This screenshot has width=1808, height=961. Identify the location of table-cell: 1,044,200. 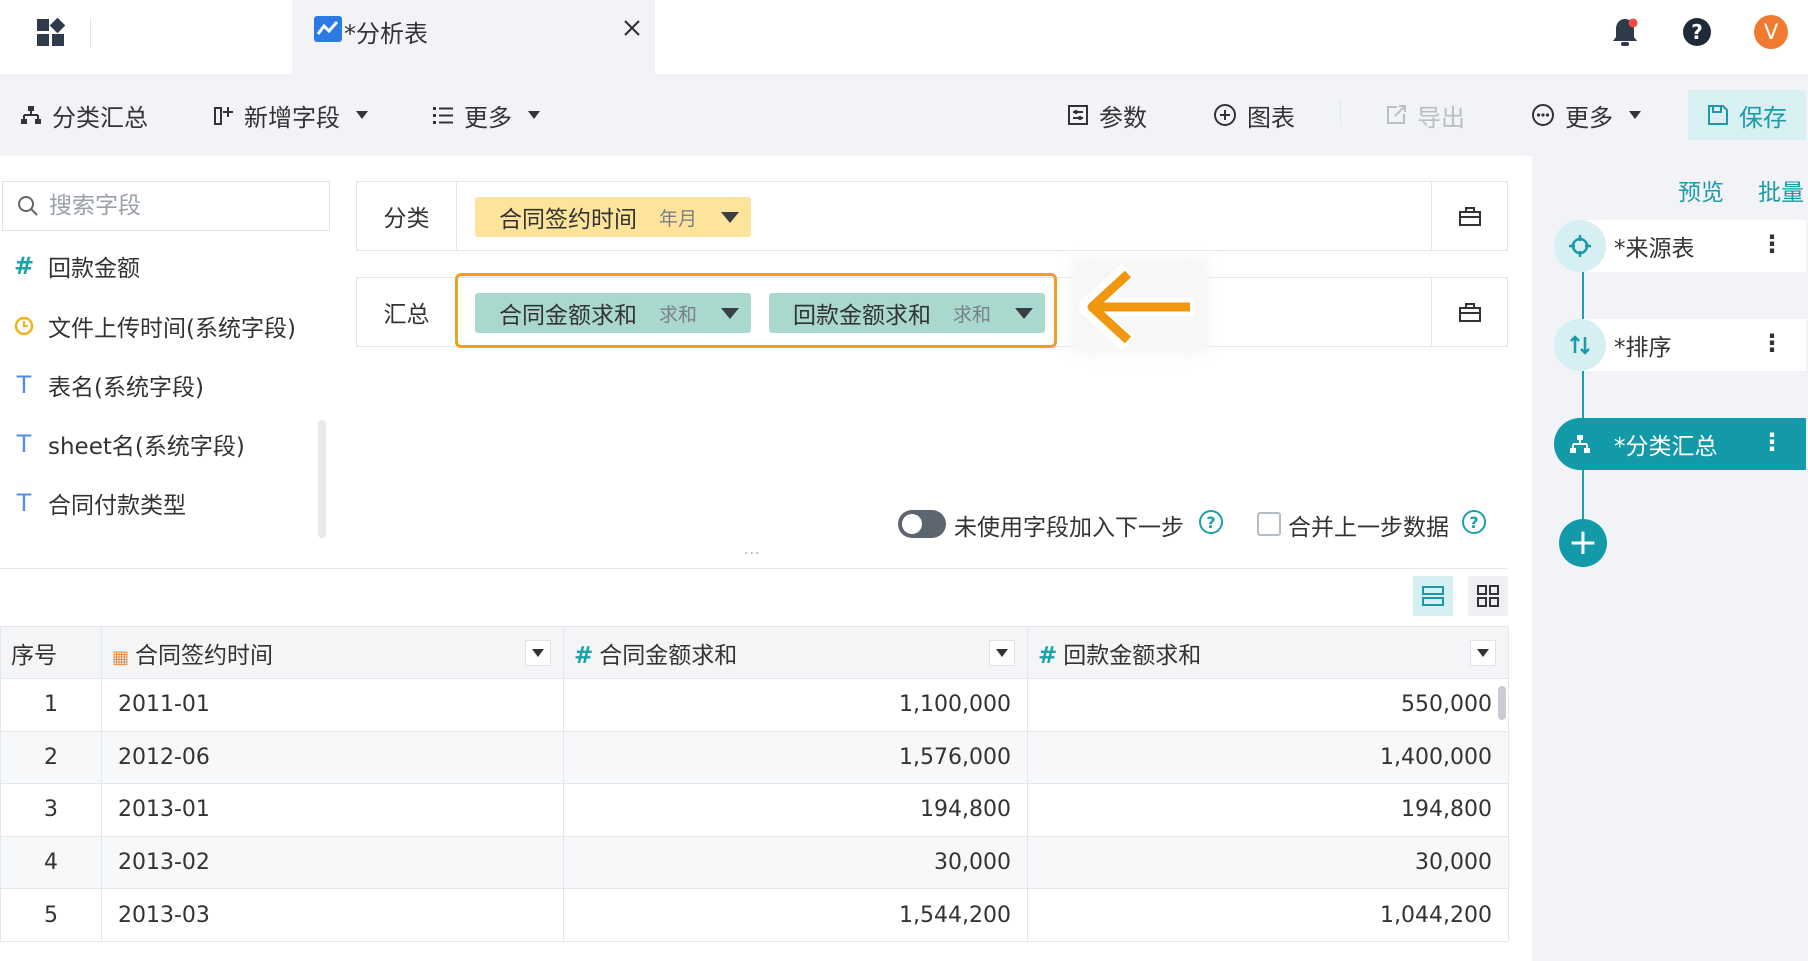
(1268, 915).